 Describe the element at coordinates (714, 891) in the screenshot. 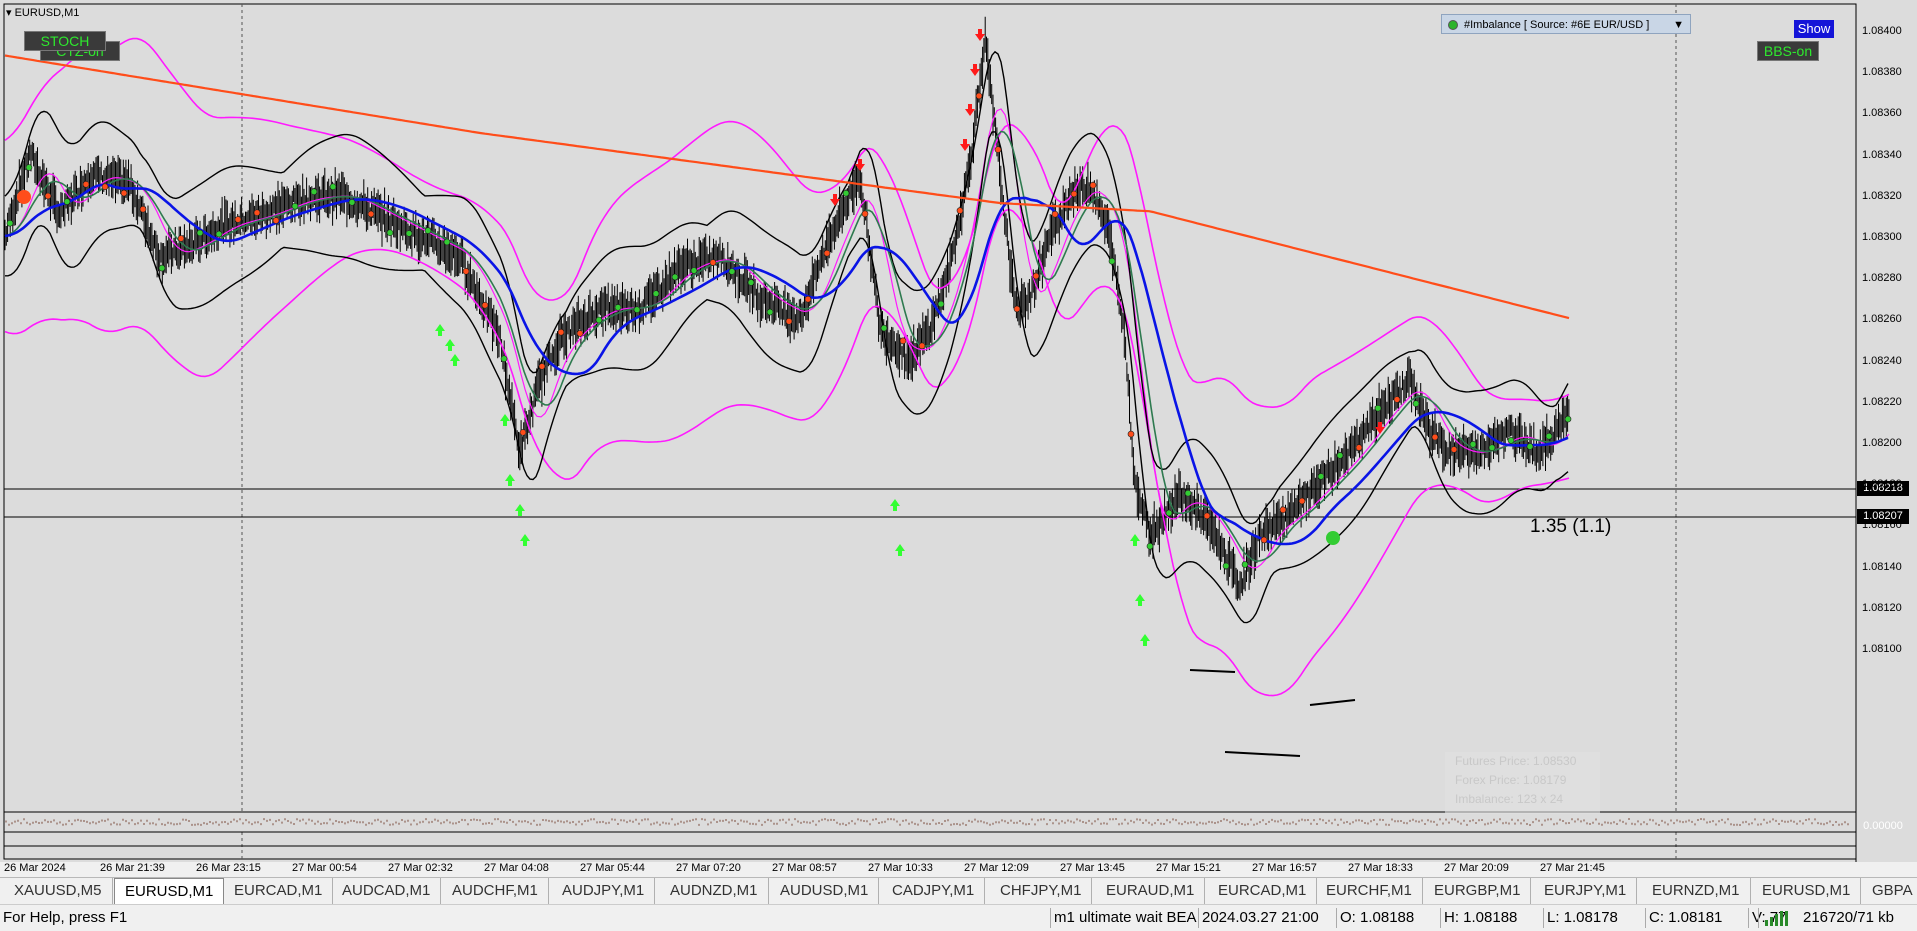

I see `symbol-tab: AUDNZD,M1` at that location.